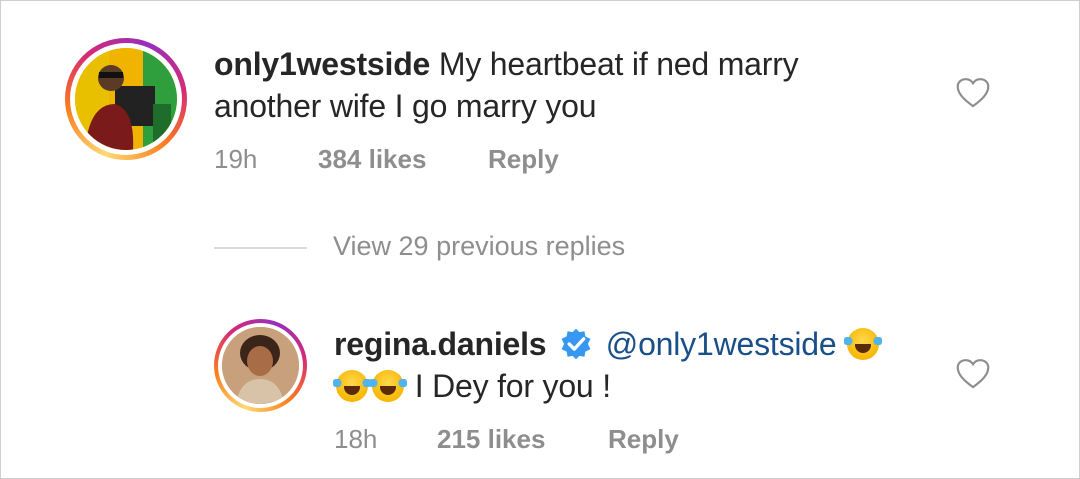  I want to click on avatar-regina-daniels, so click(260, 365).